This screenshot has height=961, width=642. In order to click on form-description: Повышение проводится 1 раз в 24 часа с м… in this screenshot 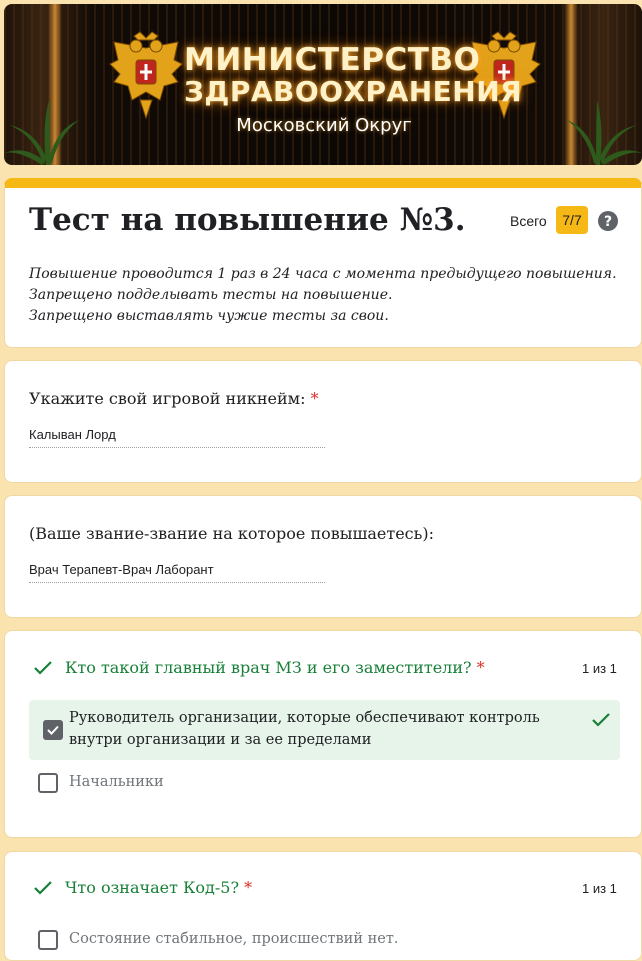, I will do `click(323, 295)`.